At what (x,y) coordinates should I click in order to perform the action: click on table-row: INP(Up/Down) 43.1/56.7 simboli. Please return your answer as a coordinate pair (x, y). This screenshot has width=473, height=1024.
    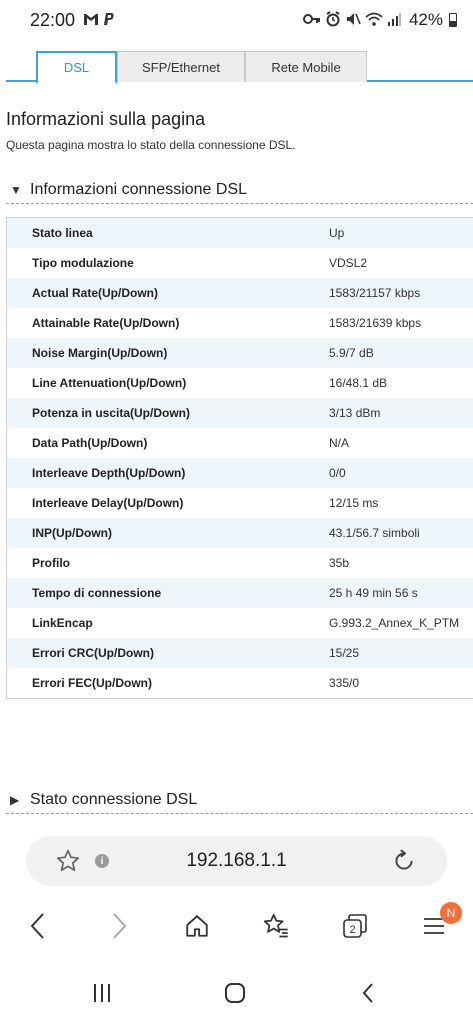
    Looking at the image, I should click on (240, 533).